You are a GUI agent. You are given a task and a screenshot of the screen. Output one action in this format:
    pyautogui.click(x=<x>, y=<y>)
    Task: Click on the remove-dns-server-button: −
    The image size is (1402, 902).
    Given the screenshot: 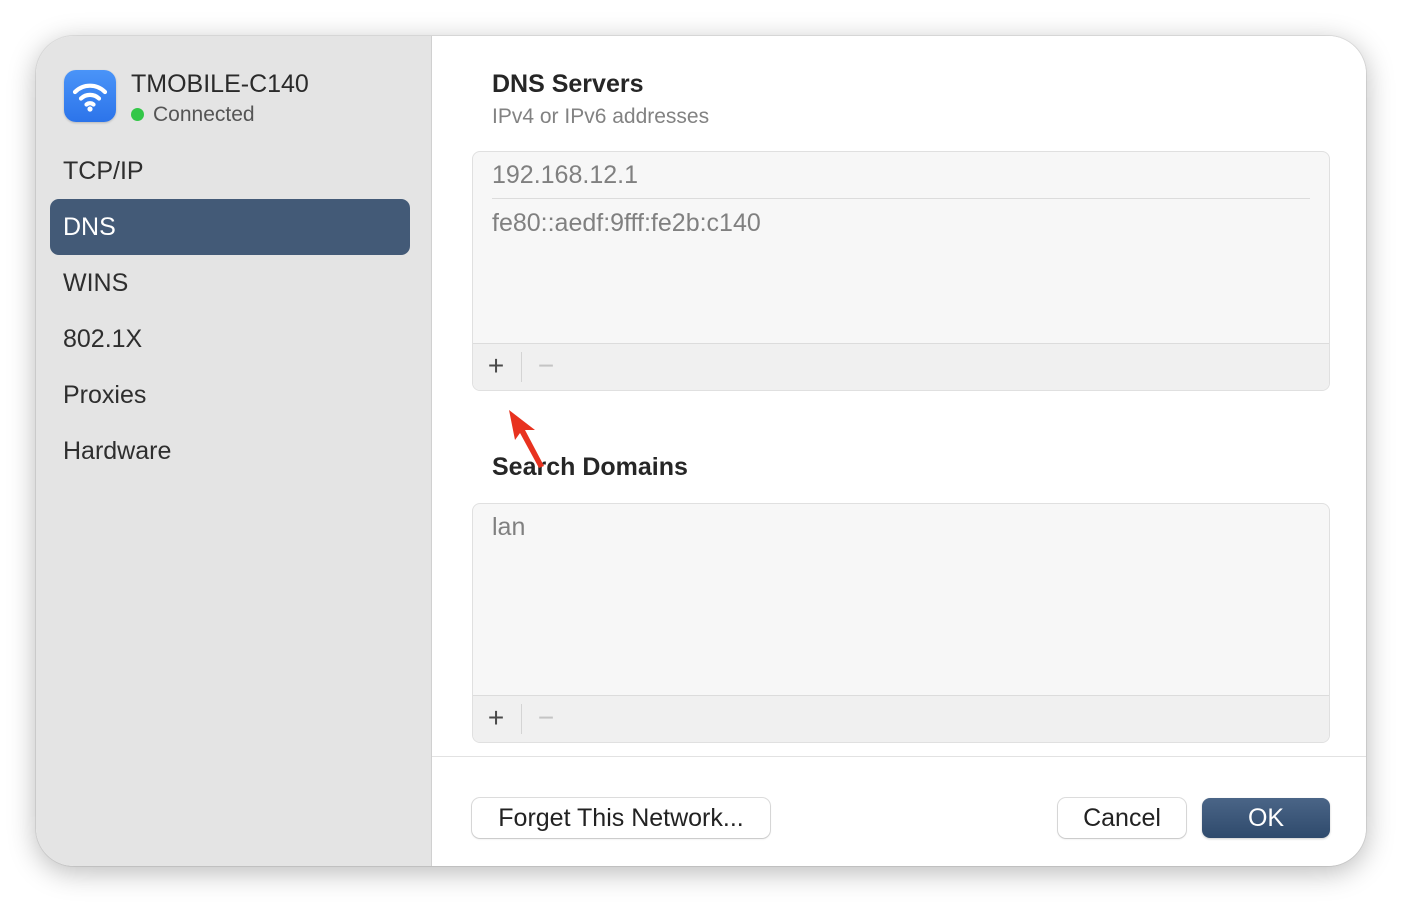 What is the action you would take?
    pyautogui.click(x=546, y=367)
    